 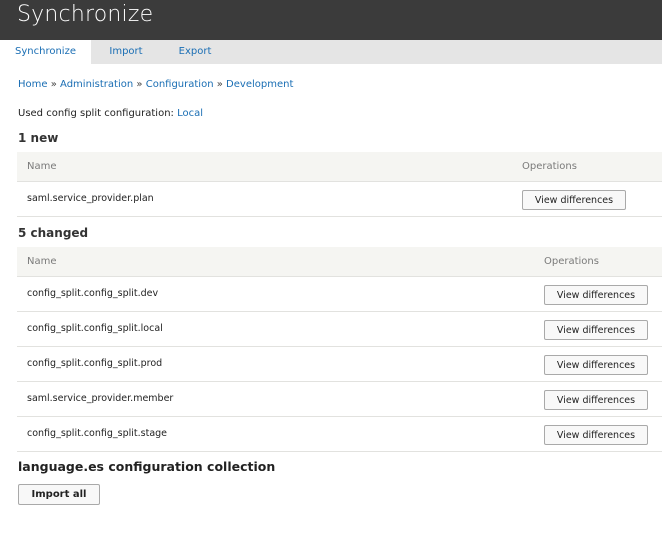 What do you see at coordinates (100, 398) in the screenshot?
I see `config-name: saml.service_provider.member` at bounding box center [100, 398].